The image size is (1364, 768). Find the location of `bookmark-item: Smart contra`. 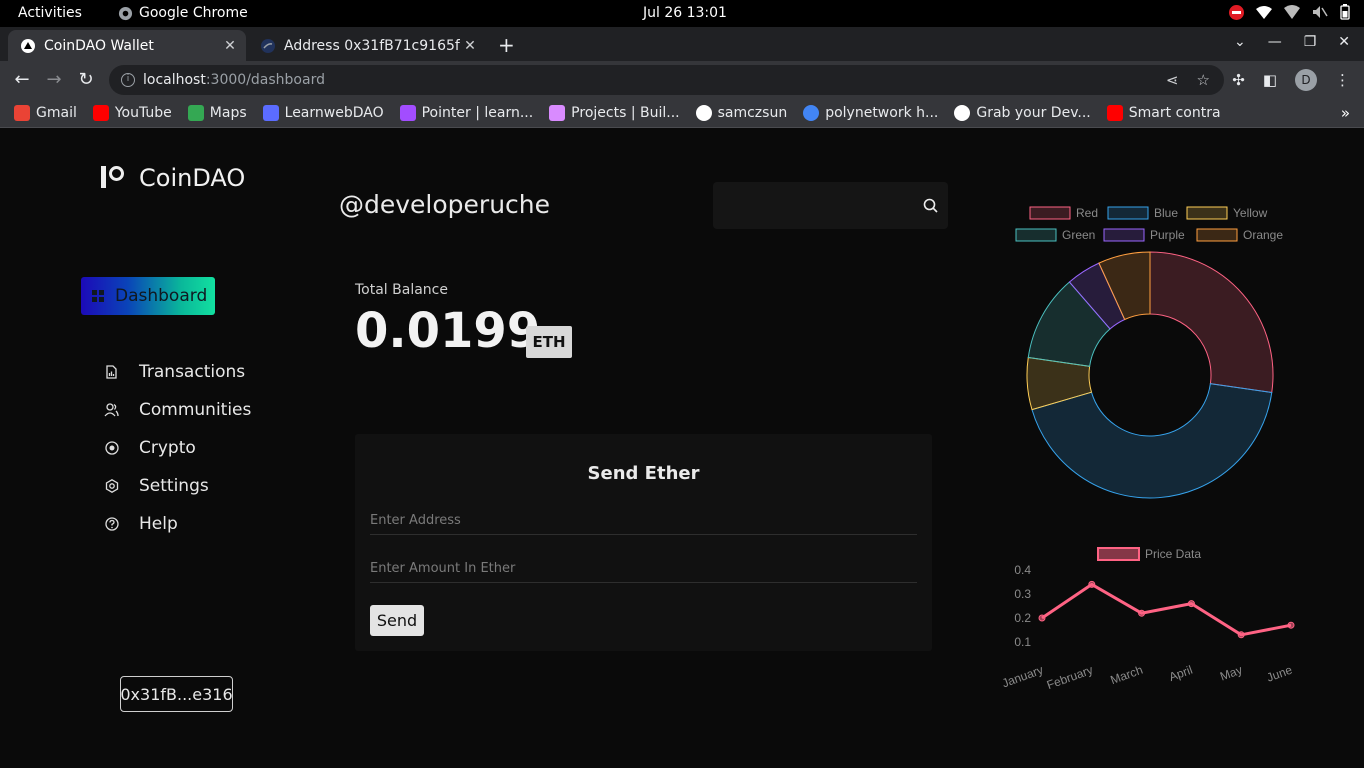

bookmark-item: Smart contra is located at coordinates (1163, 112).